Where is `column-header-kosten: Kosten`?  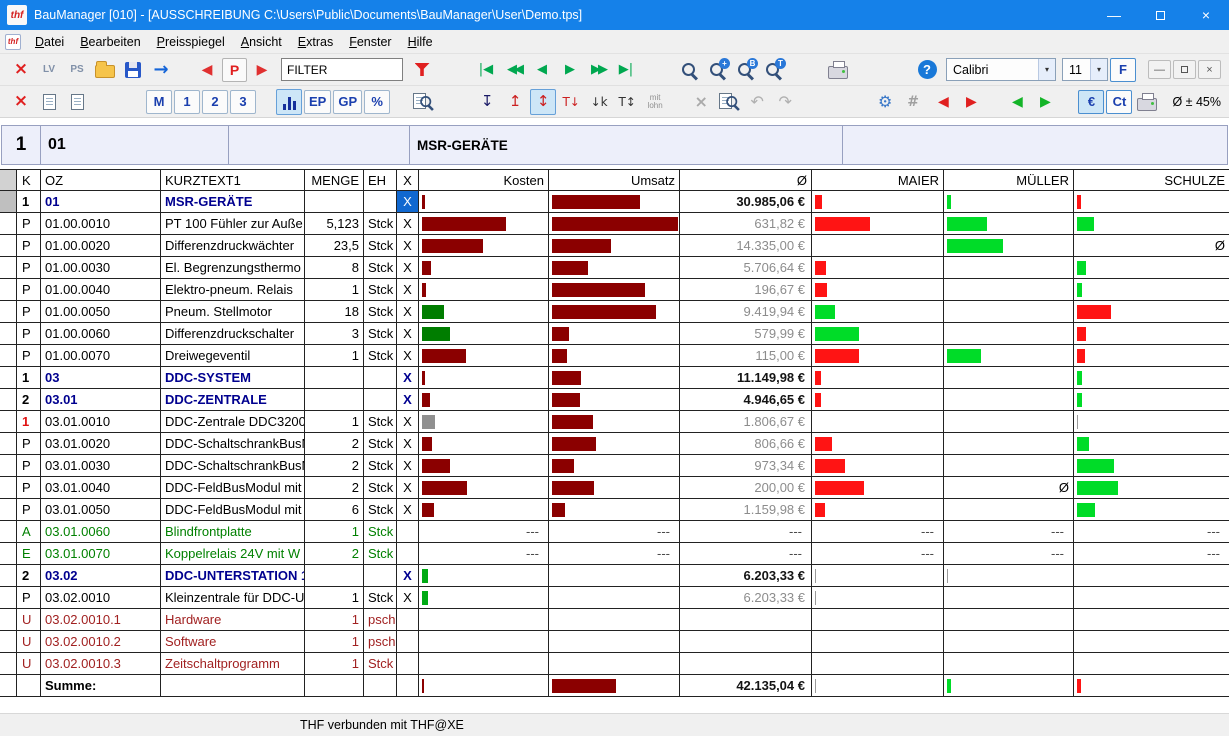
column-header-kosten: Kosten is located at coordinates (484, 180).